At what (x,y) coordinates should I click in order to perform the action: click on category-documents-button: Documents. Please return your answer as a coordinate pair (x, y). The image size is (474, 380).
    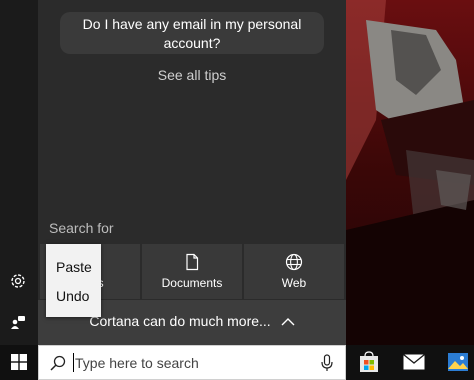
    Looking at the image, I should click on (192, 271).